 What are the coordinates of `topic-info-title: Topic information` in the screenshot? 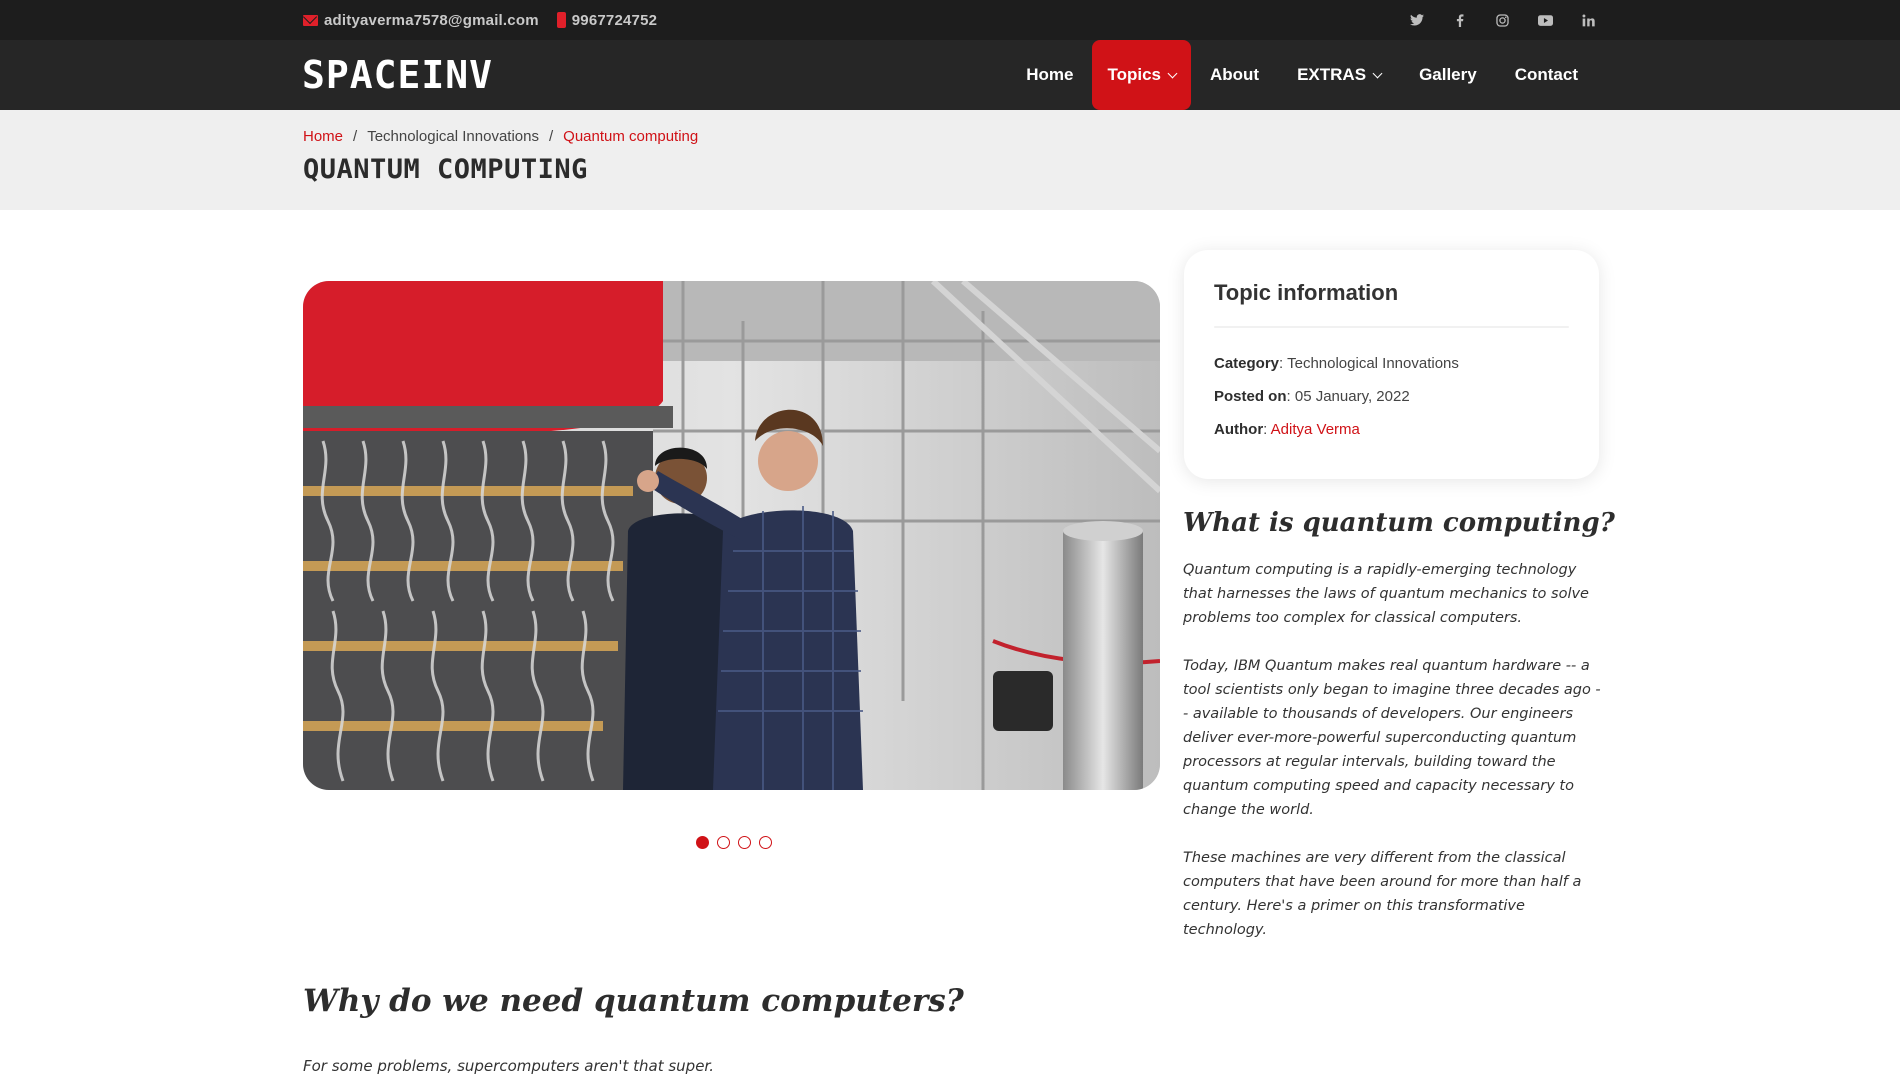 It's located at (1306, 292).